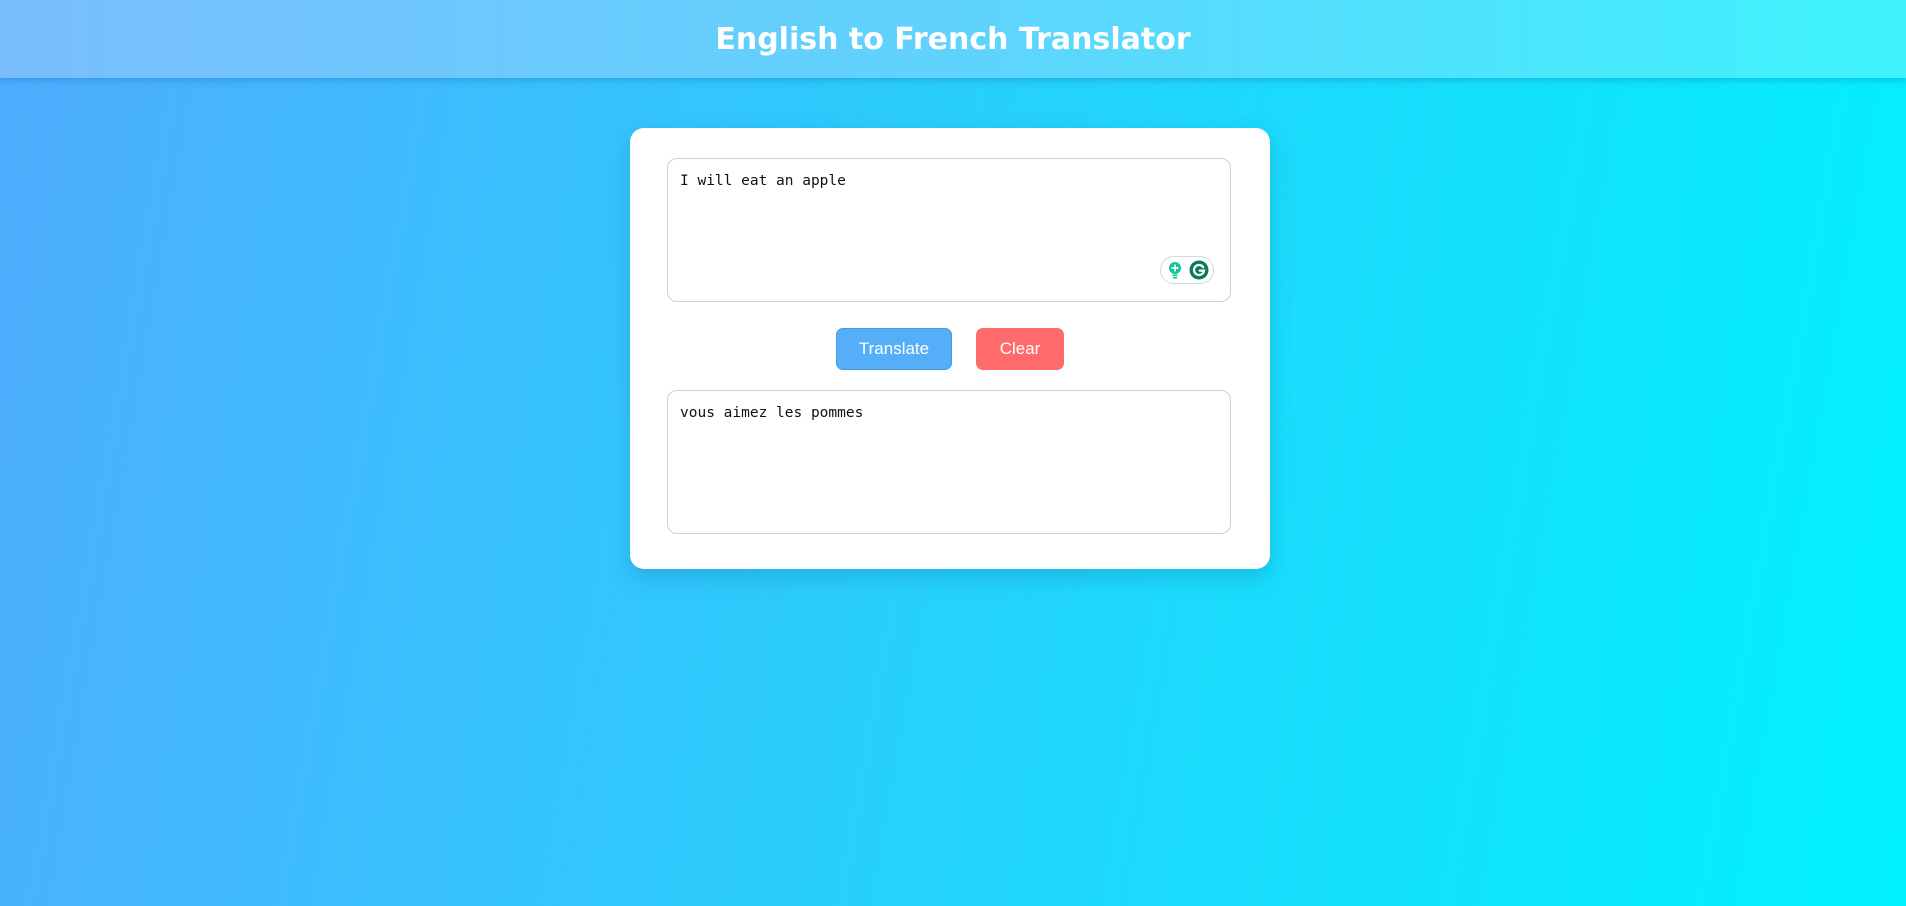 This screenshot has height=906, width=1906. I want to click on translate-button: Translate, so click(894, 349).